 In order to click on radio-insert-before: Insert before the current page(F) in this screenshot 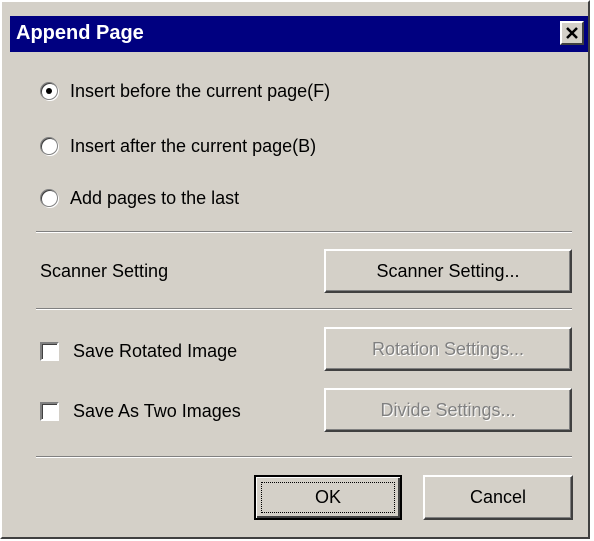, I will do `click(185, 91)`.